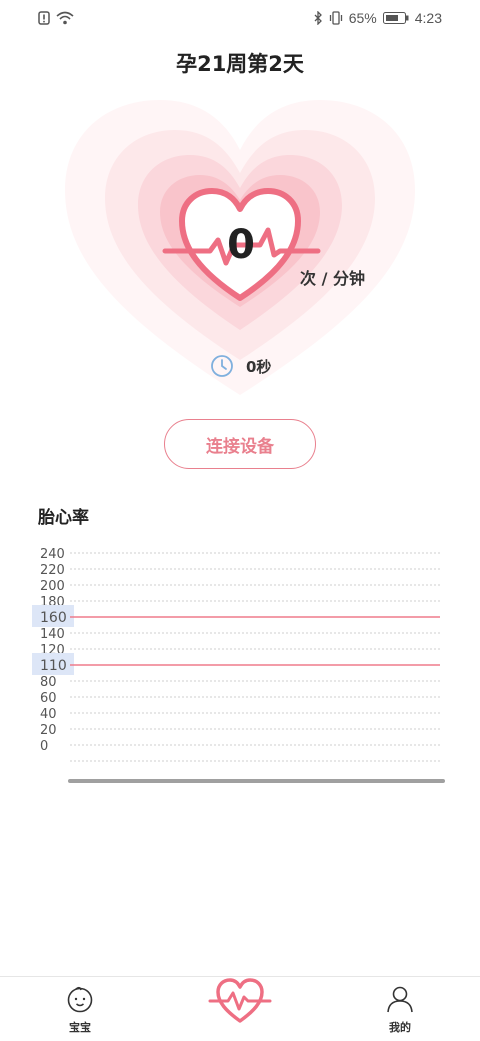  I want to click on status-bar: 65% 4:23, so click(240, 18).